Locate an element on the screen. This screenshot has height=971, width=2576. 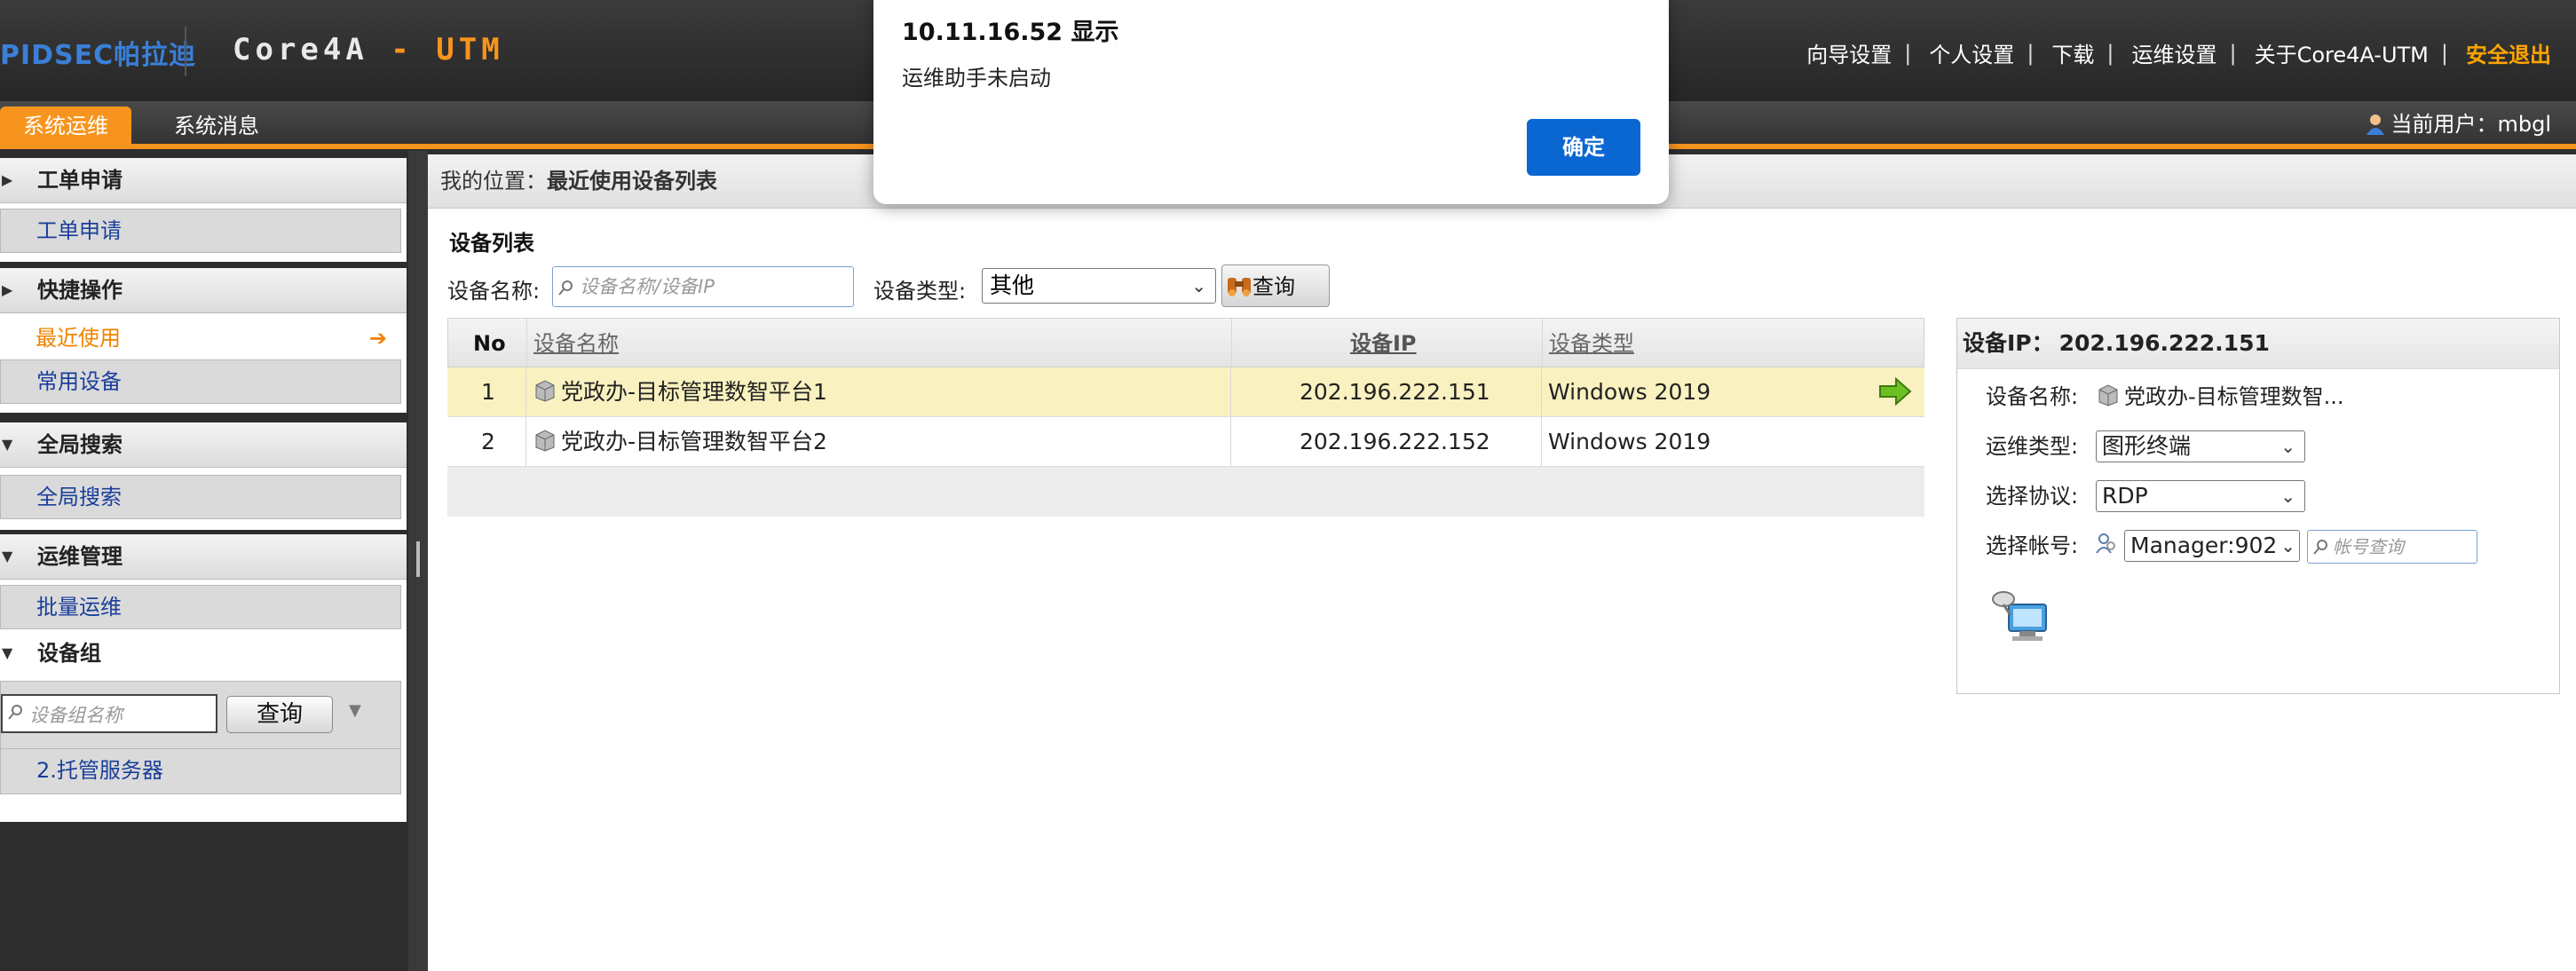
search-icon is located at coordinates (15, 712).